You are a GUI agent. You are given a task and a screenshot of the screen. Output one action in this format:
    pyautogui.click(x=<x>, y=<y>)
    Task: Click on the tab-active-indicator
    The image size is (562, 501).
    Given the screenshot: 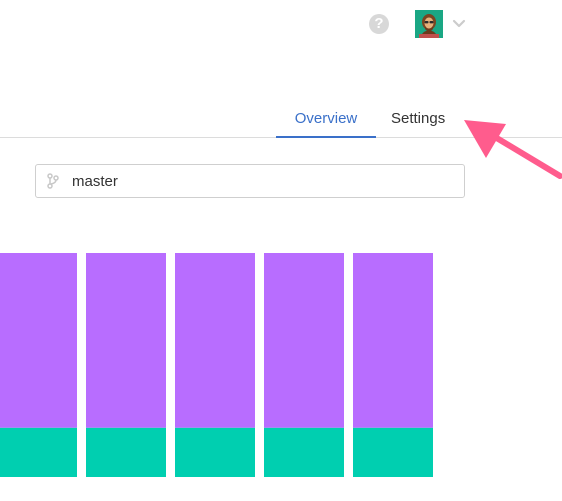 What is the action you would take?
    pyautogui.click(x=326, y=137)
    